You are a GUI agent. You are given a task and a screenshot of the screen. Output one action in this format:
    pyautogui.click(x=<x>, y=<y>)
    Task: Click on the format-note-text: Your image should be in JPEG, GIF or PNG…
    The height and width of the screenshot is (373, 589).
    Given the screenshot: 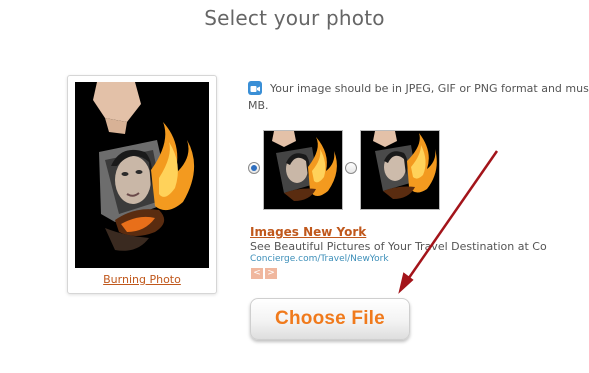 What is the action you would take?
    pyautogui.click(x=429, y=88)
    